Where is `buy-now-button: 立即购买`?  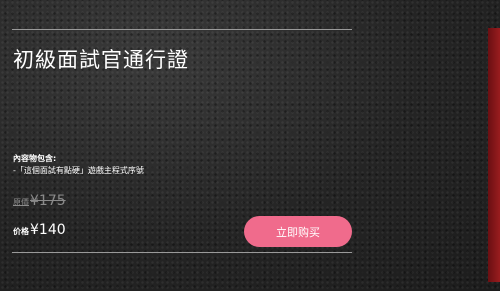 buy-now-button: 立即购买 is located at coordinates (298, 231).